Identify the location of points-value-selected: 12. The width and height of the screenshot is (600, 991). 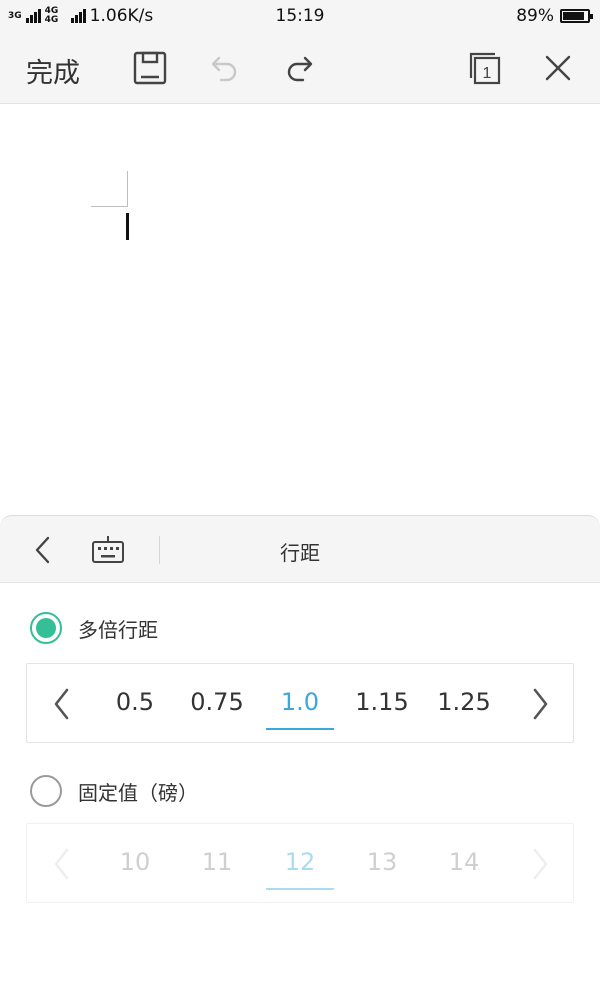
(300, 862).